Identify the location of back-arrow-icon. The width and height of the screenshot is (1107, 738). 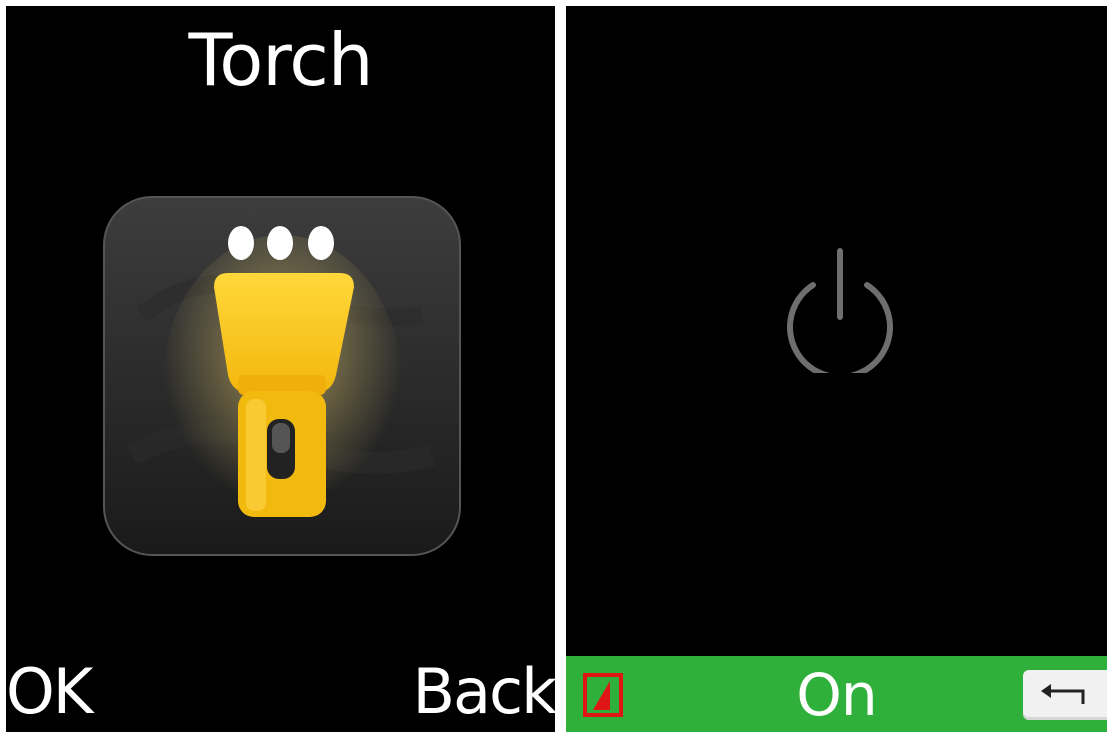
(1063, 694).